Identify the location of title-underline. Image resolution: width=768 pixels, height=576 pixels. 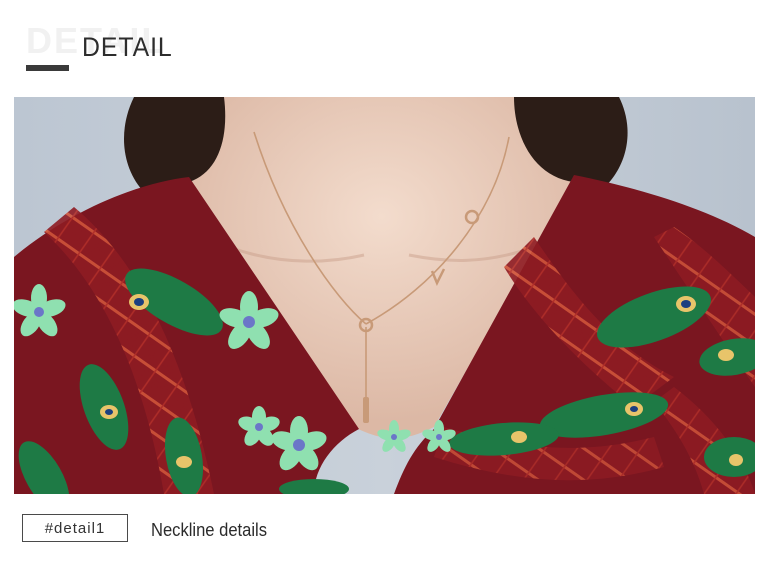
(47, 68).